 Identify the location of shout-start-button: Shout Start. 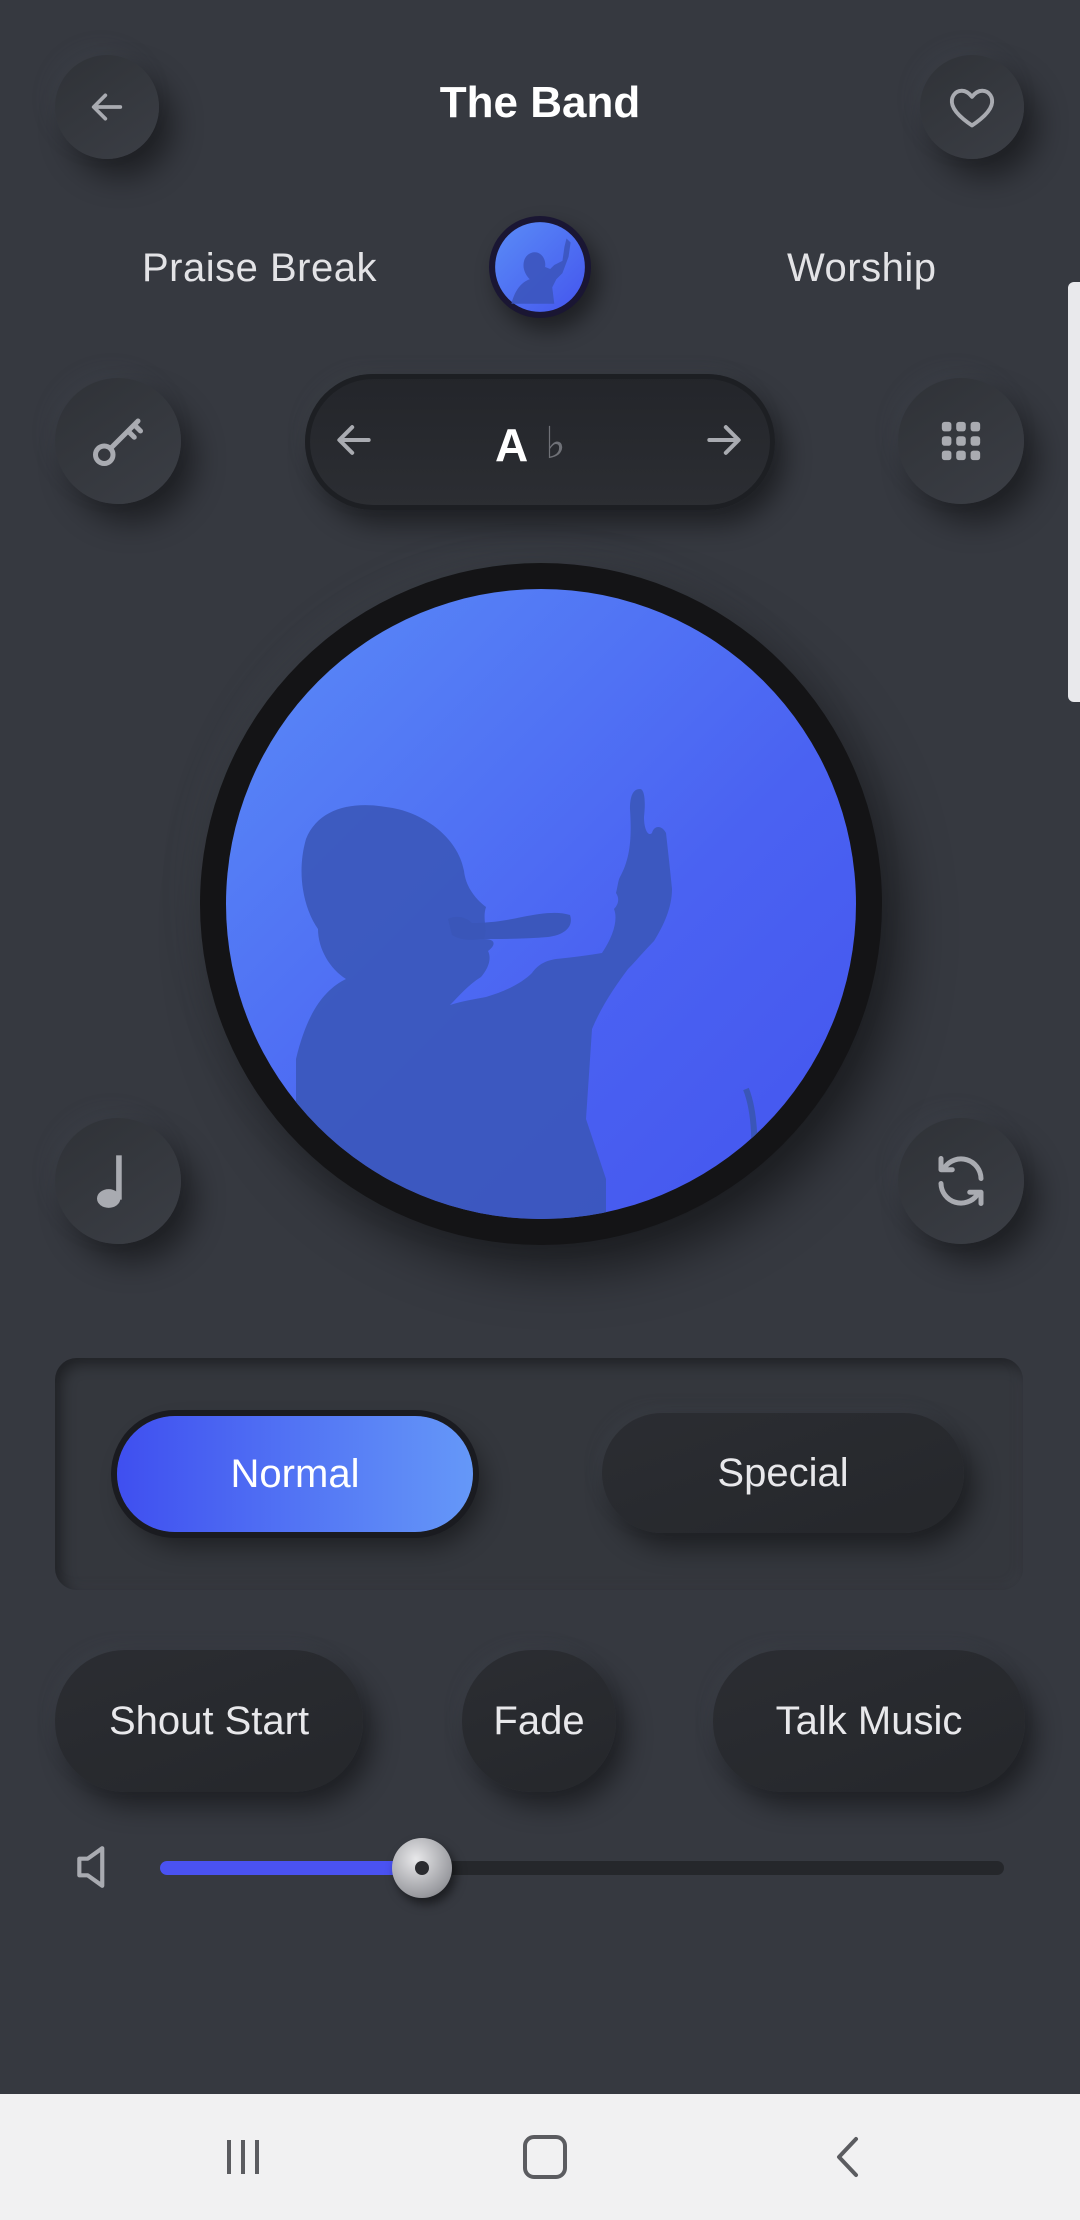
(209, 1721).